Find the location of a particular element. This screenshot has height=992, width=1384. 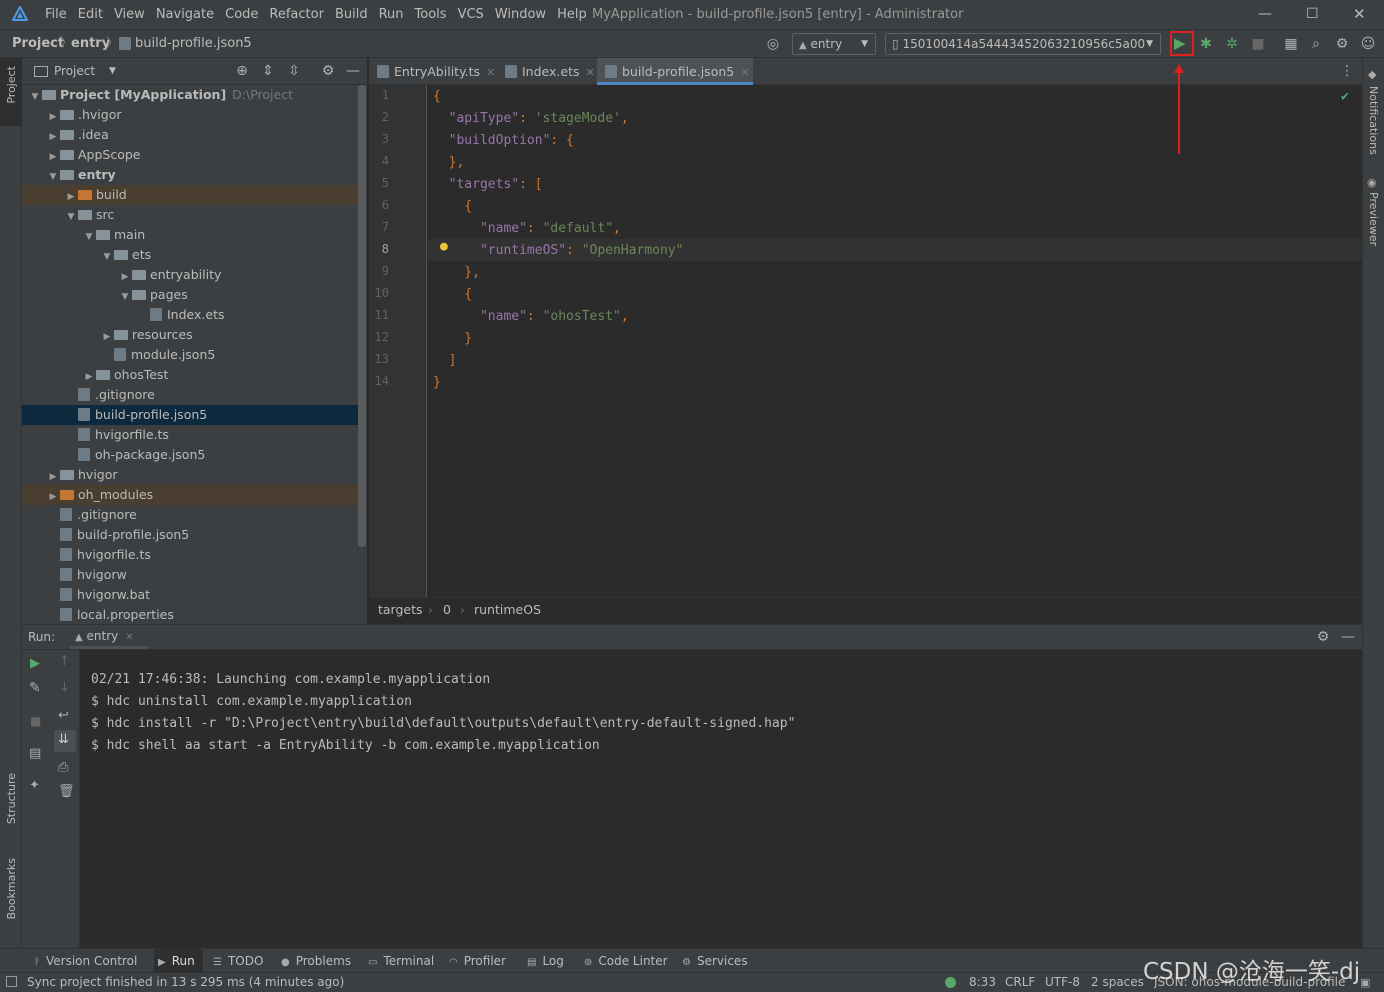

tree-scrollbar is located at coordinates (362, 316).